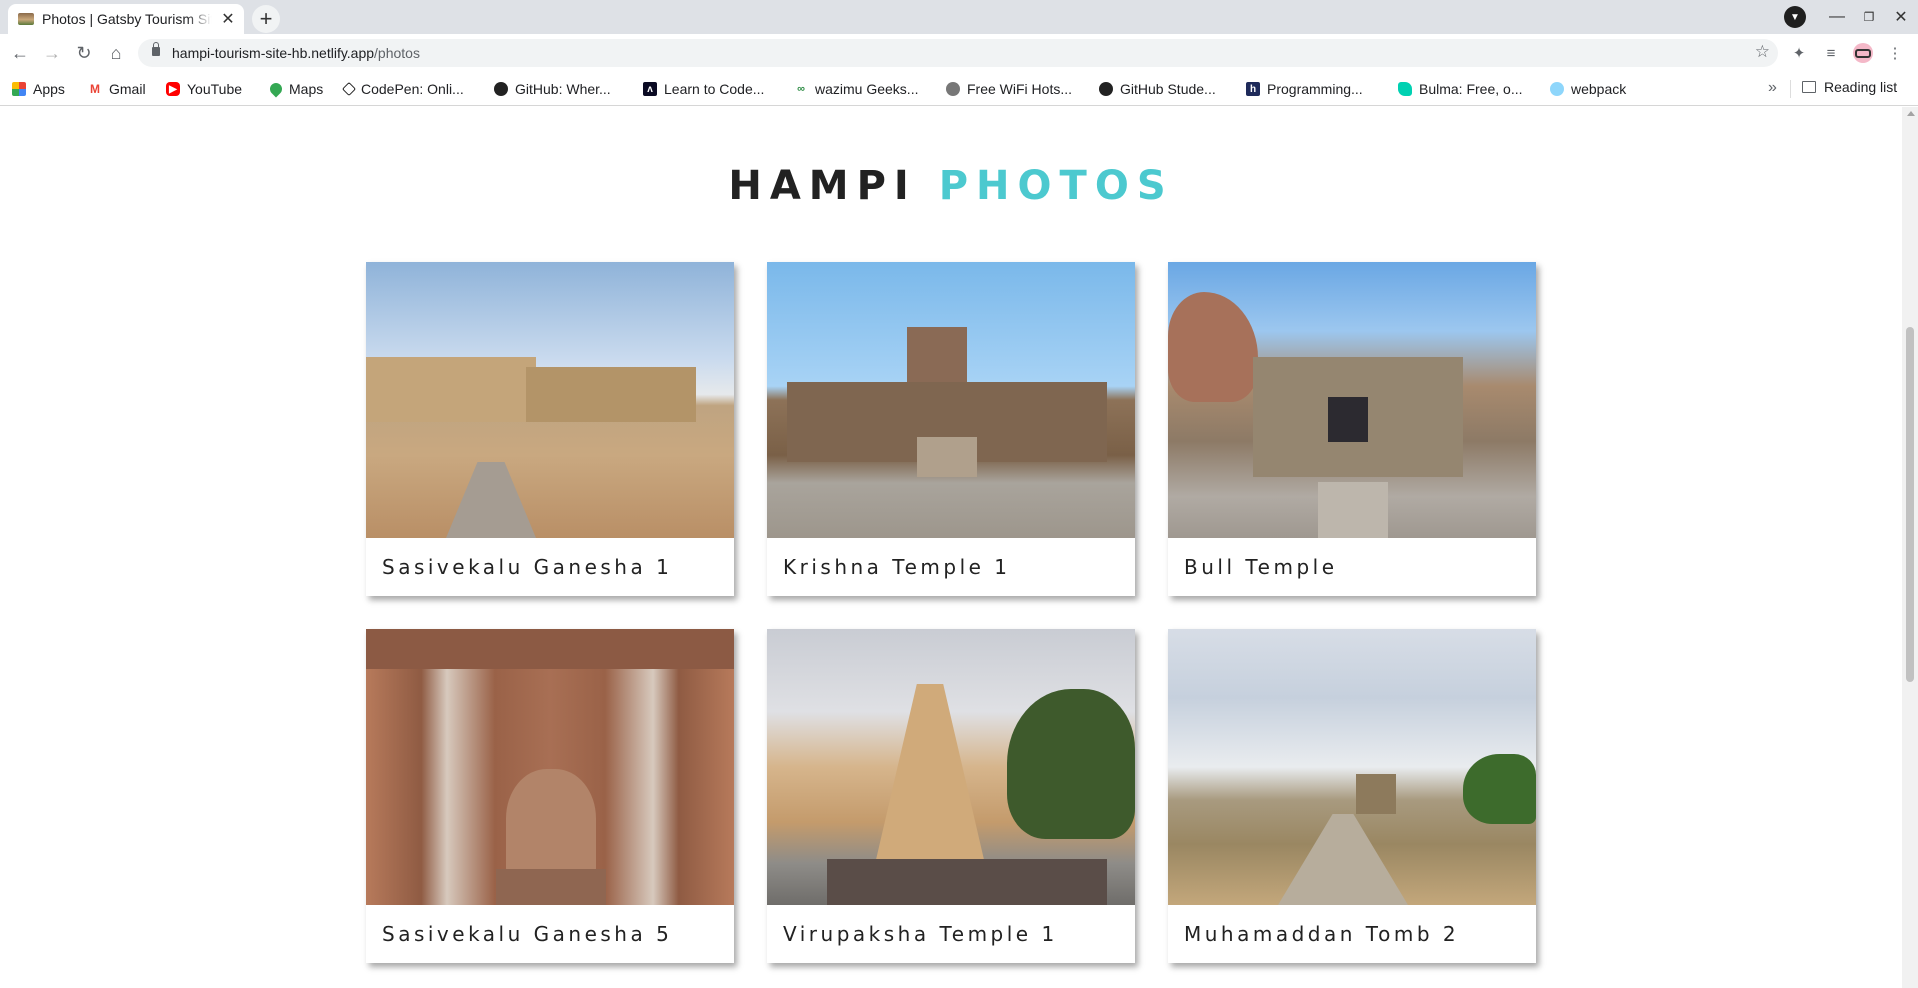  Describe the element at coordinates (1863, 53) in the screenshot. I see `profile-avatar` at that location.